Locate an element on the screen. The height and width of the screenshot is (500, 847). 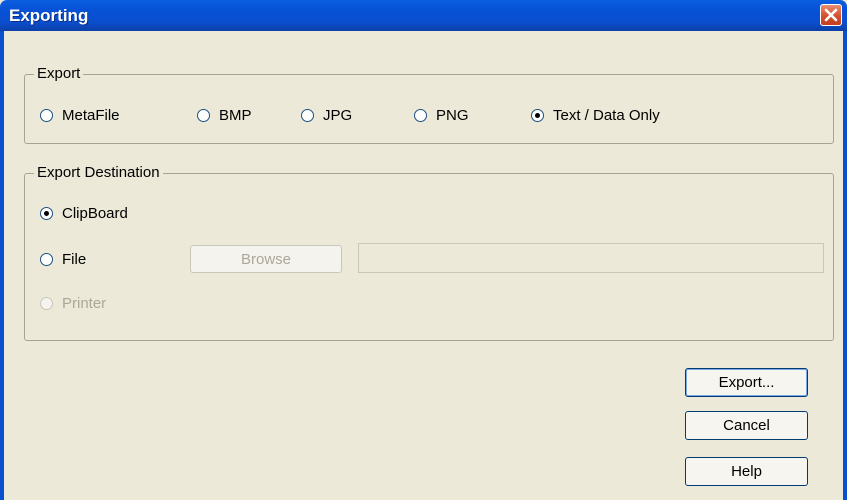
browse-button: Browse is located at coordinates (266, 259).